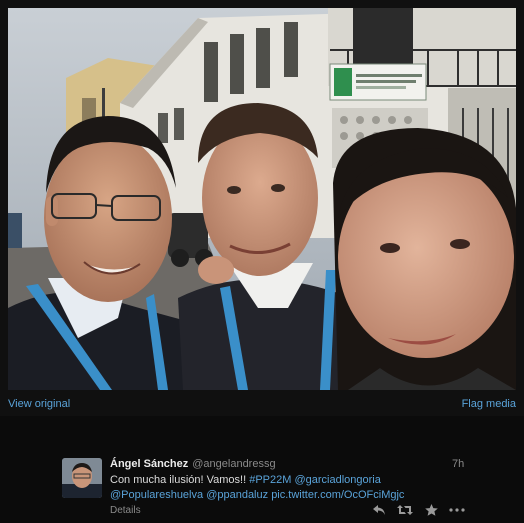  I want to click on flag-media-link: Flag media, so click(489, 404).